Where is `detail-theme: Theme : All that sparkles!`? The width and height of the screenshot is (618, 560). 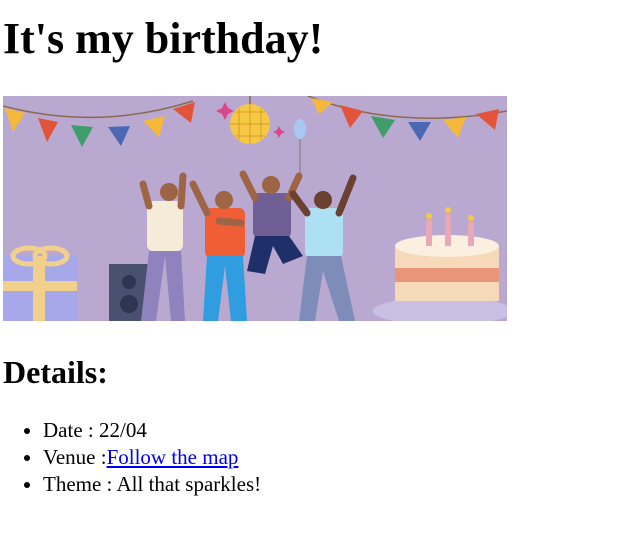
detail-theme: Theme : All that sparkles! is located at coordinates (329, 484).